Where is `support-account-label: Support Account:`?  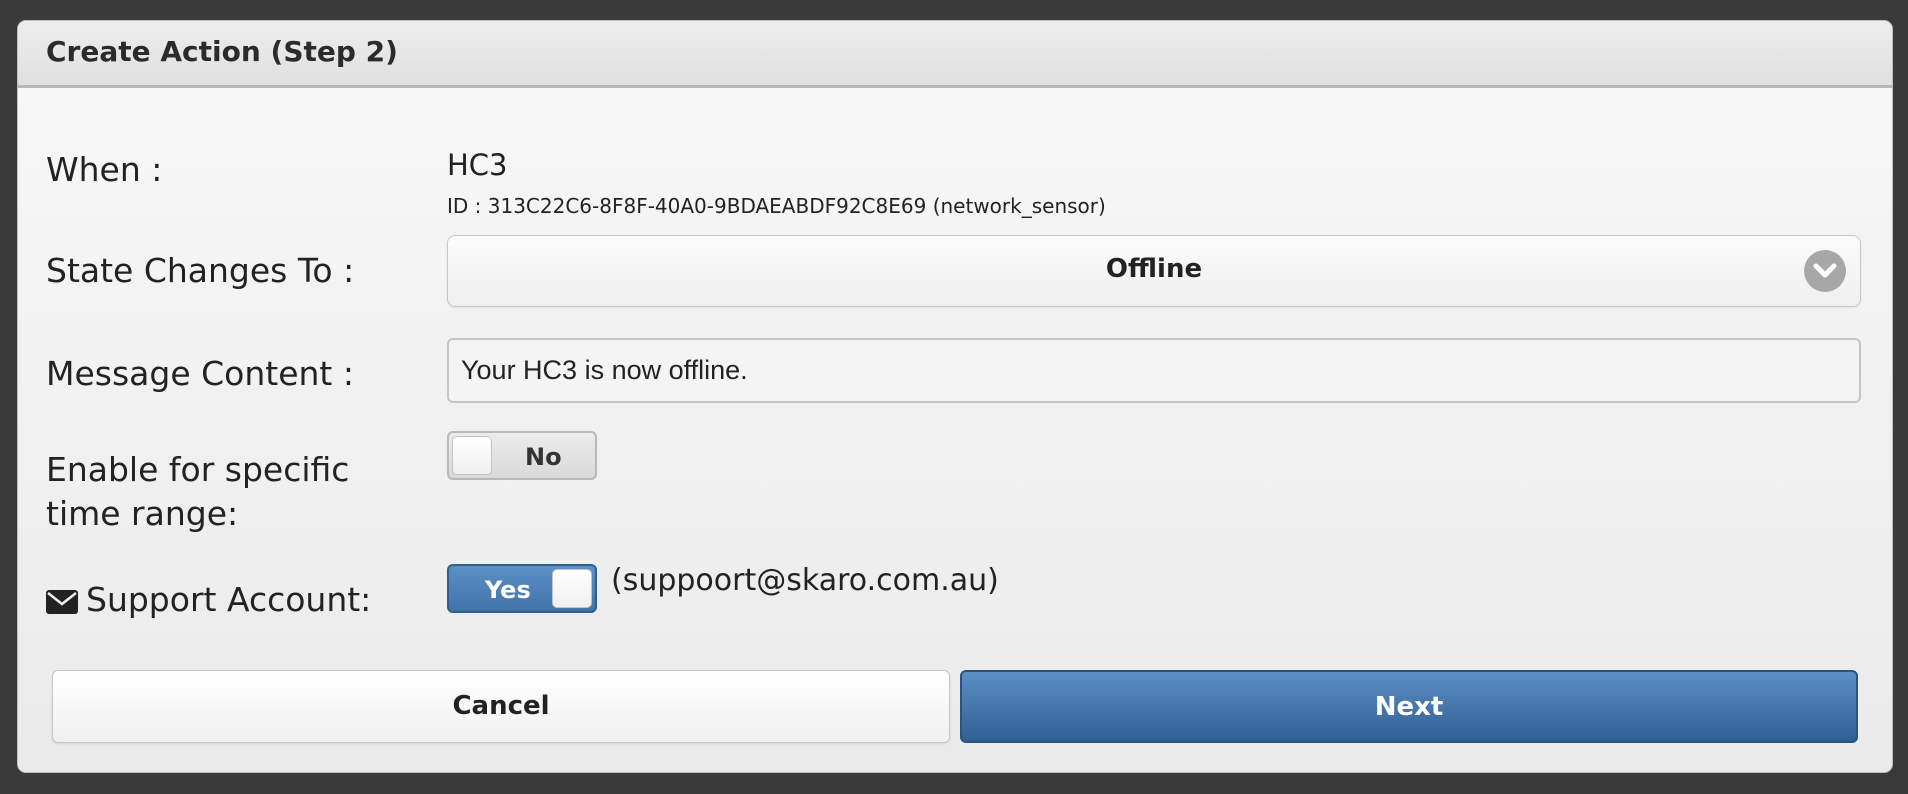 support-account-label: Support Account: is located at coordinates (208, 601).